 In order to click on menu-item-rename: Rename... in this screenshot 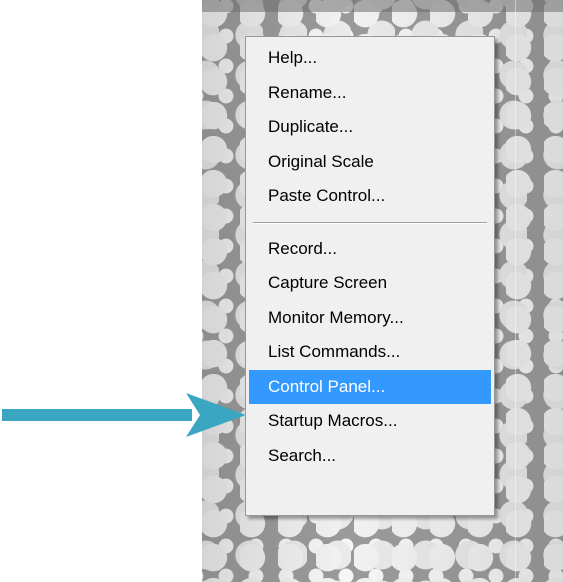, I will do `click(370, 93)`.